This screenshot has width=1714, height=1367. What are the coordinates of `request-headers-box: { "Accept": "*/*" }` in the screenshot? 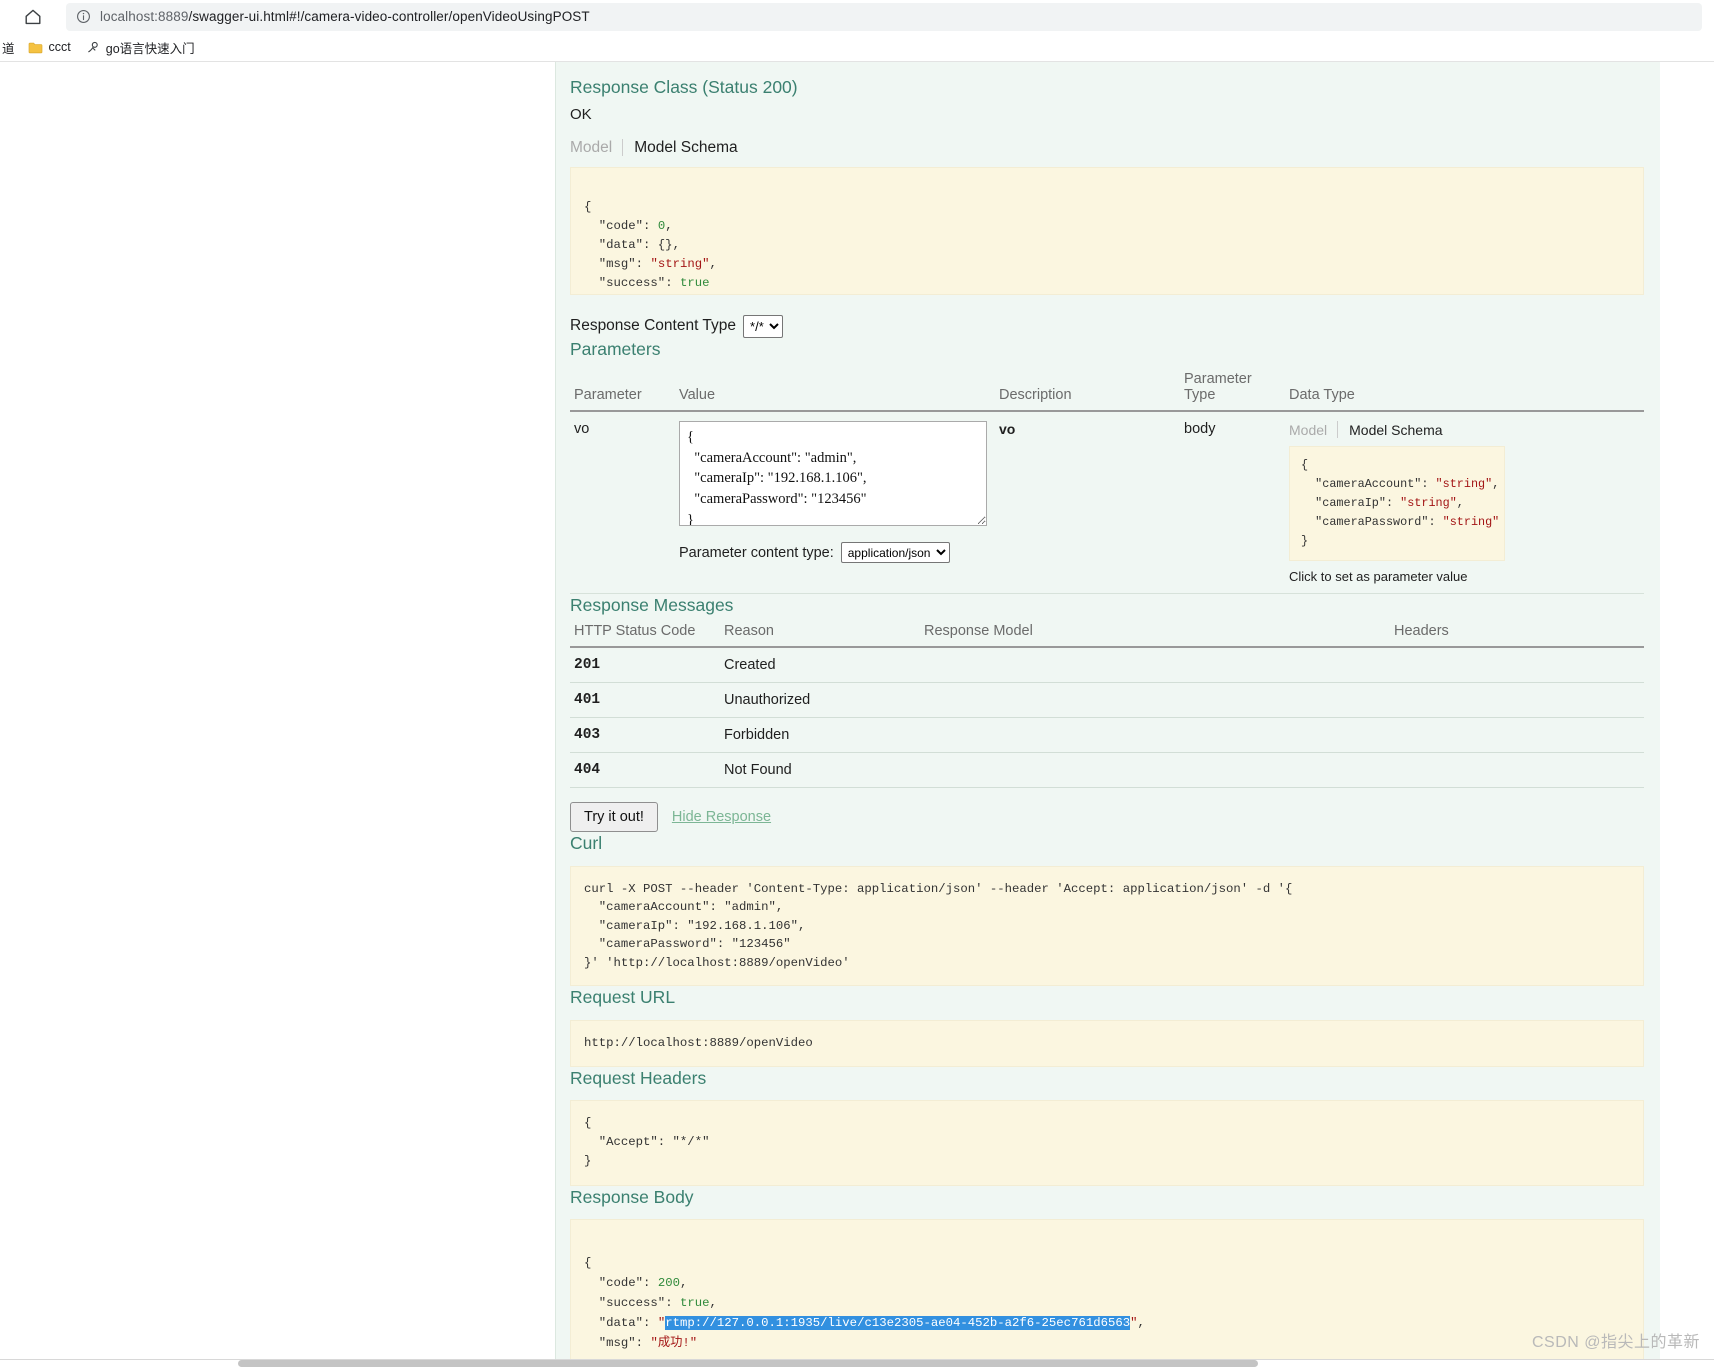 It's located at (1107, 1143).